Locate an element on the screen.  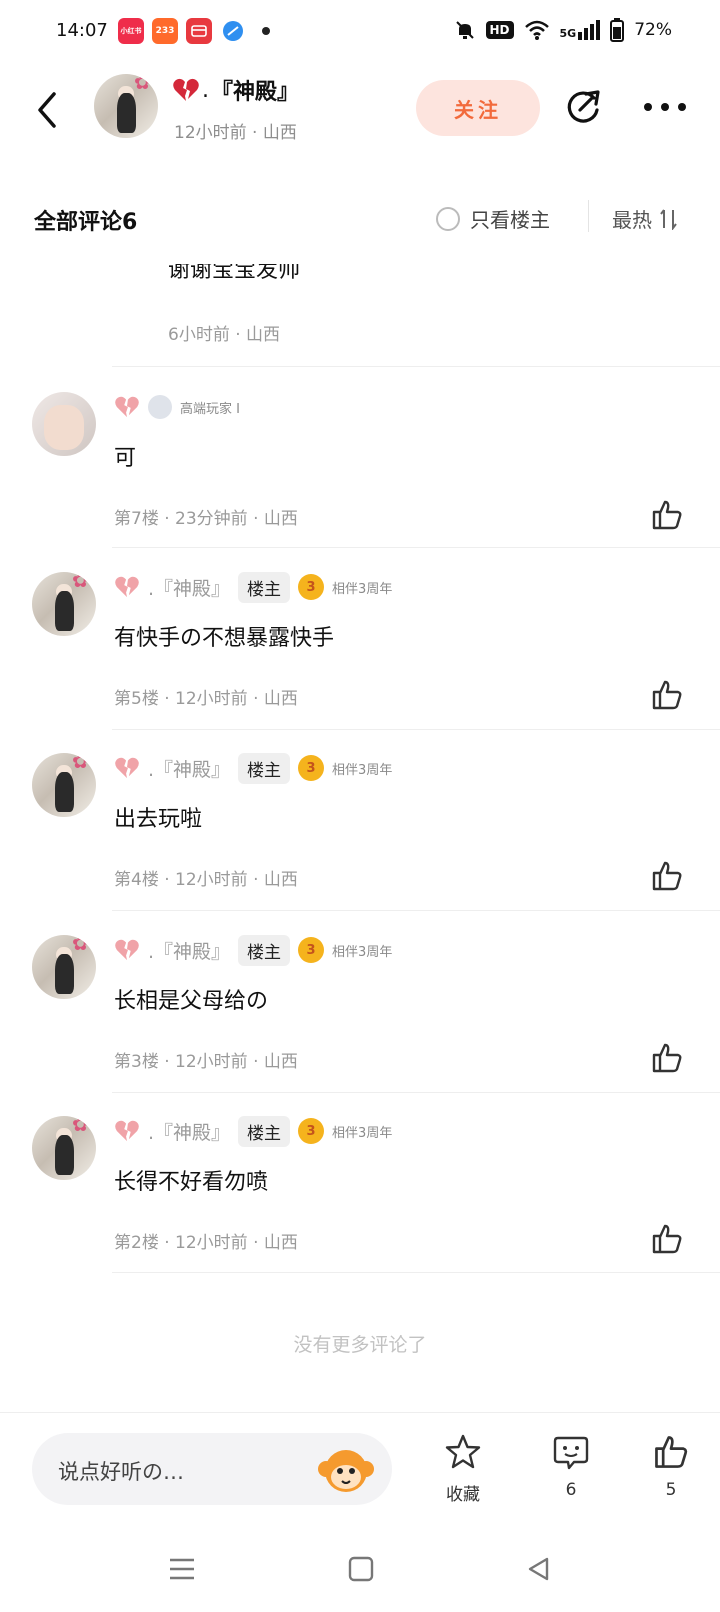
wifi-icon is located at coordinates (536, 30).